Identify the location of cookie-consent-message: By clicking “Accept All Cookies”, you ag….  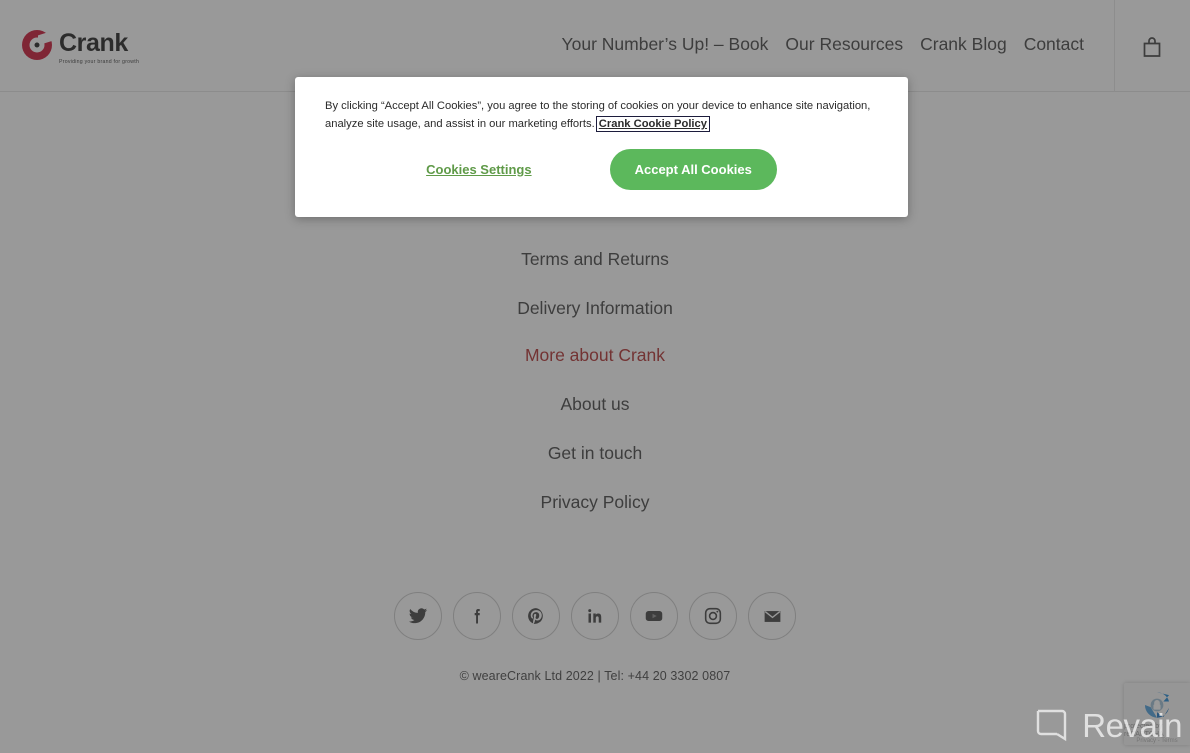
(604, 115).